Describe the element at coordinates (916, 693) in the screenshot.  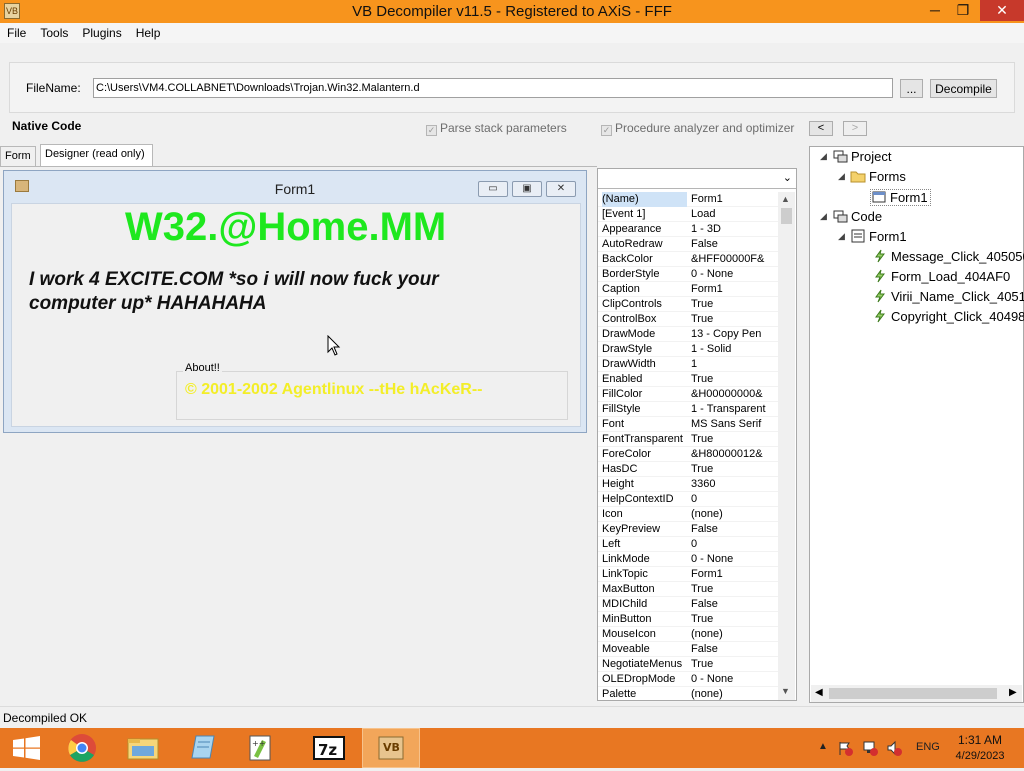
I see `tree-horizontal-scrollbar: ◀ ▶` at that location.